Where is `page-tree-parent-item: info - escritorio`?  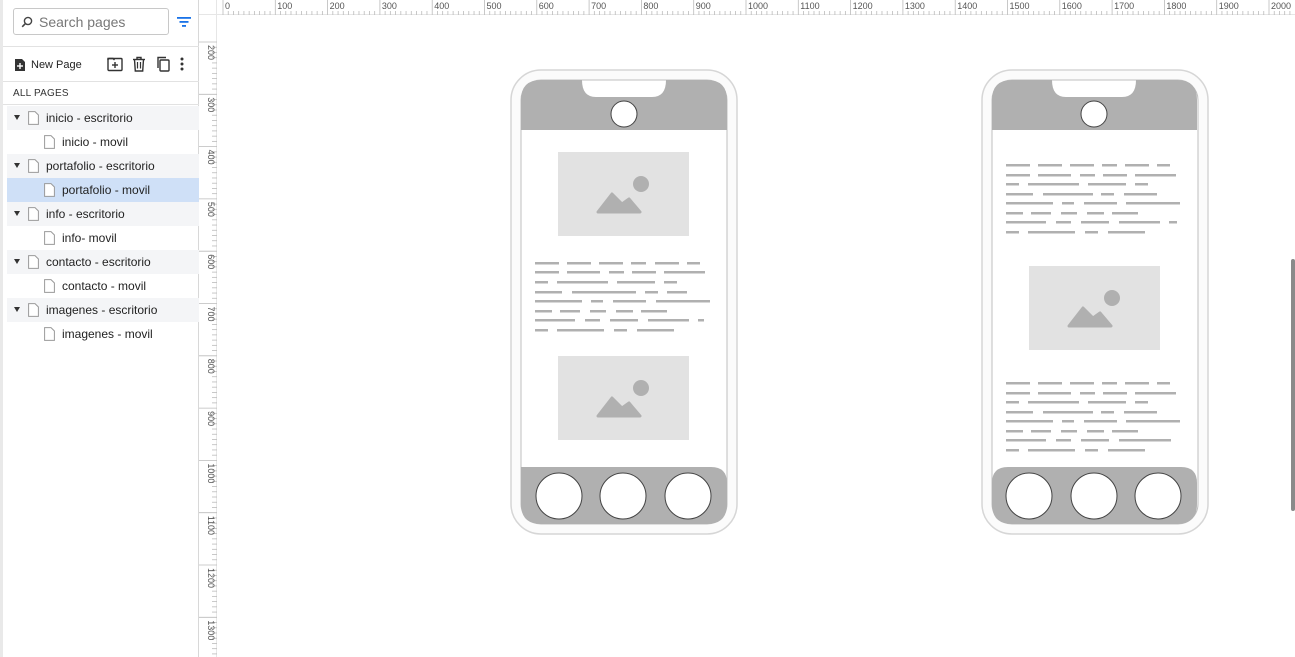
page-tree-parent-item: info - escritorio is located at coordinates (103, 214).